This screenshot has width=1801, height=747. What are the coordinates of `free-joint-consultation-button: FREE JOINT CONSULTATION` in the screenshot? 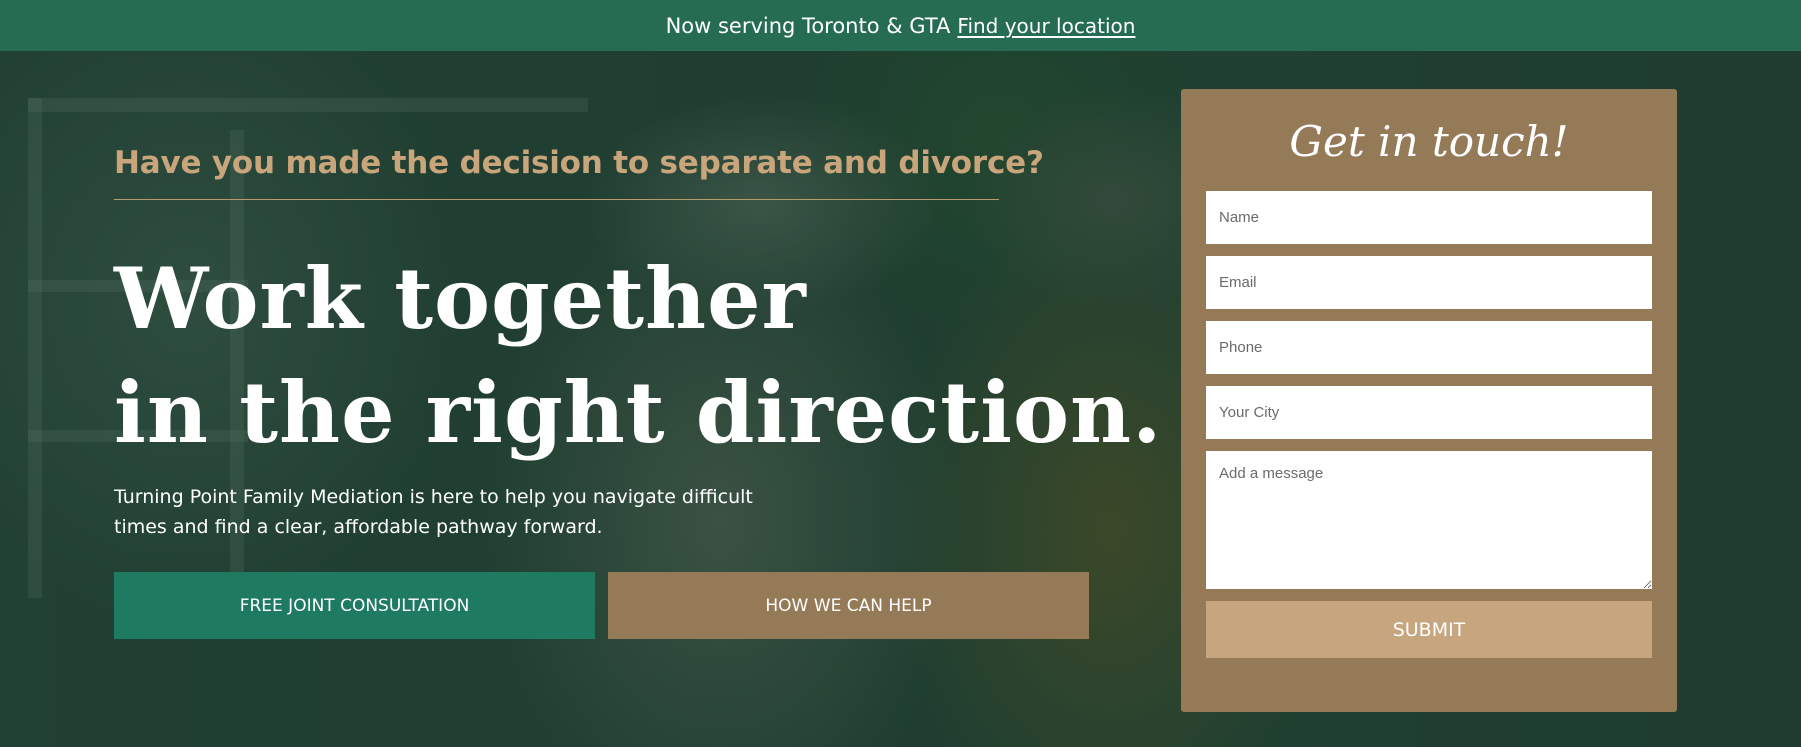 It's located at (354, 605).